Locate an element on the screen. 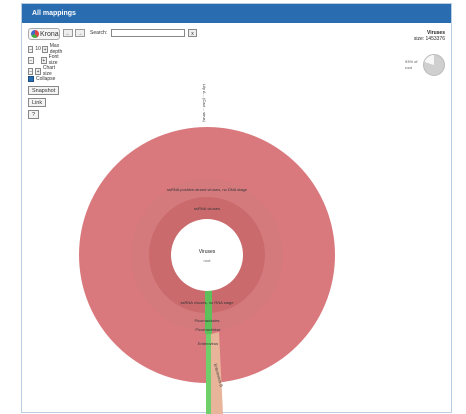 The width and height of the screenshot is (466, 414). label-outer-top: Lily A... (Cad ... virus) is located at coordinates (204, 103).